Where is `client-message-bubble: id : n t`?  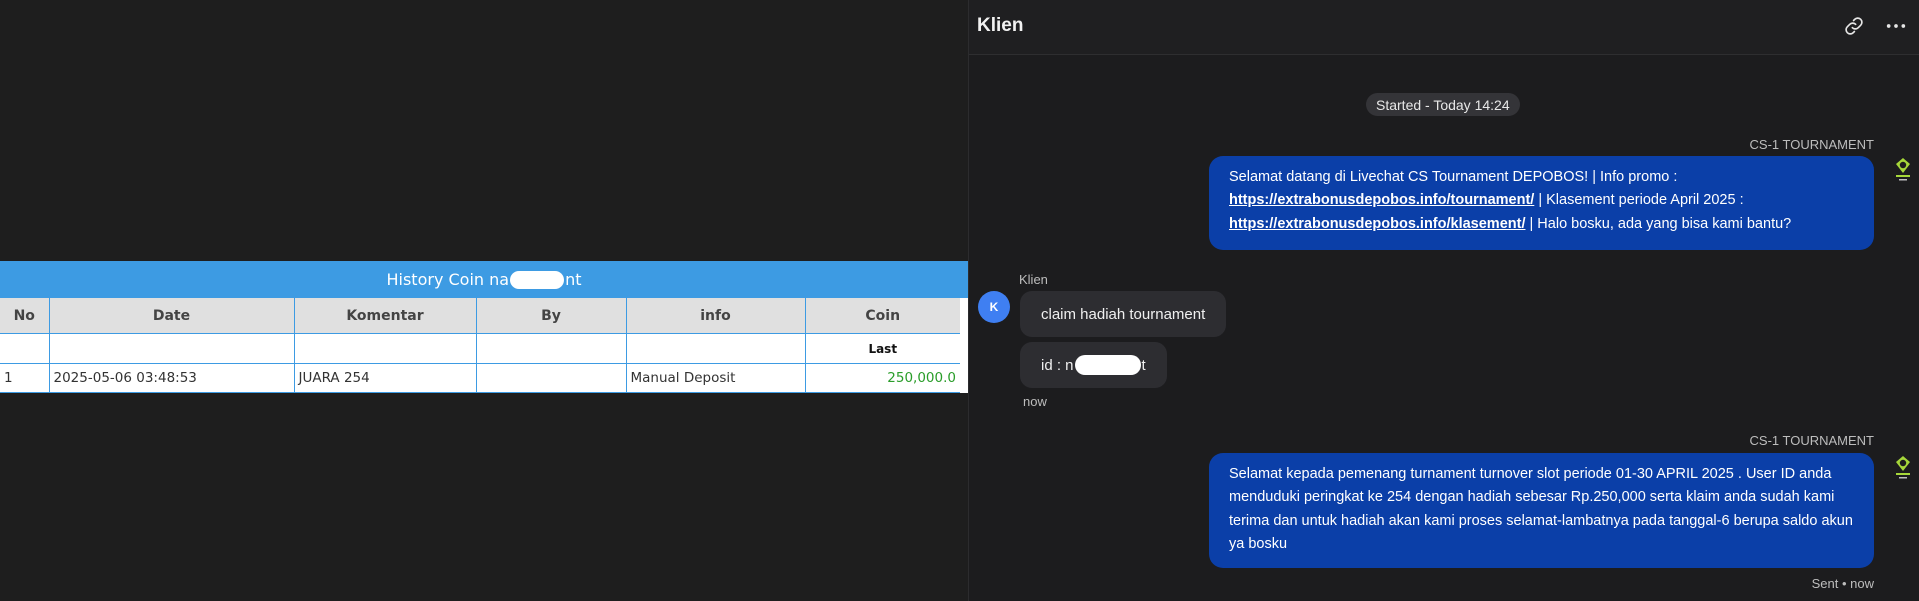 client-message-bubble: id : n t is located at coordinates (1093, 365).